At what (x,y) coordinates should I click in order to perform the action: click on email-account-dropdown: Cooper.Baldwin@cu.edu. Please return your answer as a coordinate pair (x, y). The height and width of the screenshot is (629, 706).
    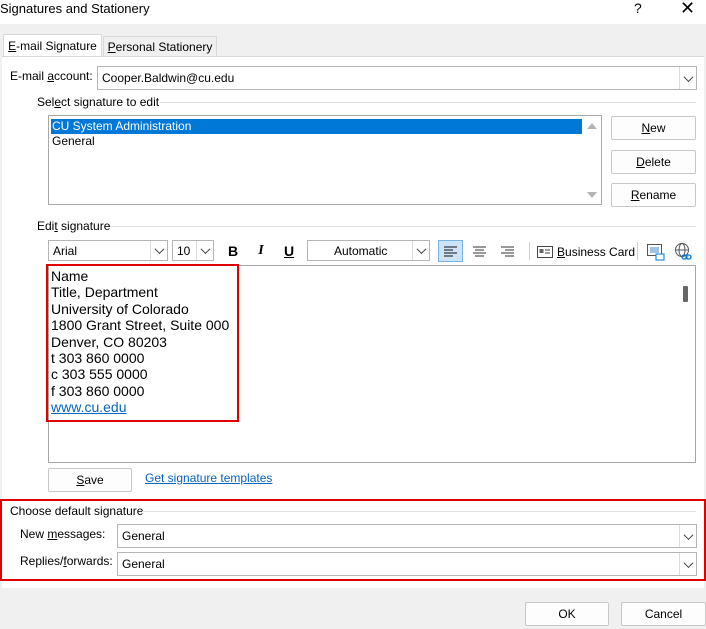
    Looking at the image, I should click on (397, 78).